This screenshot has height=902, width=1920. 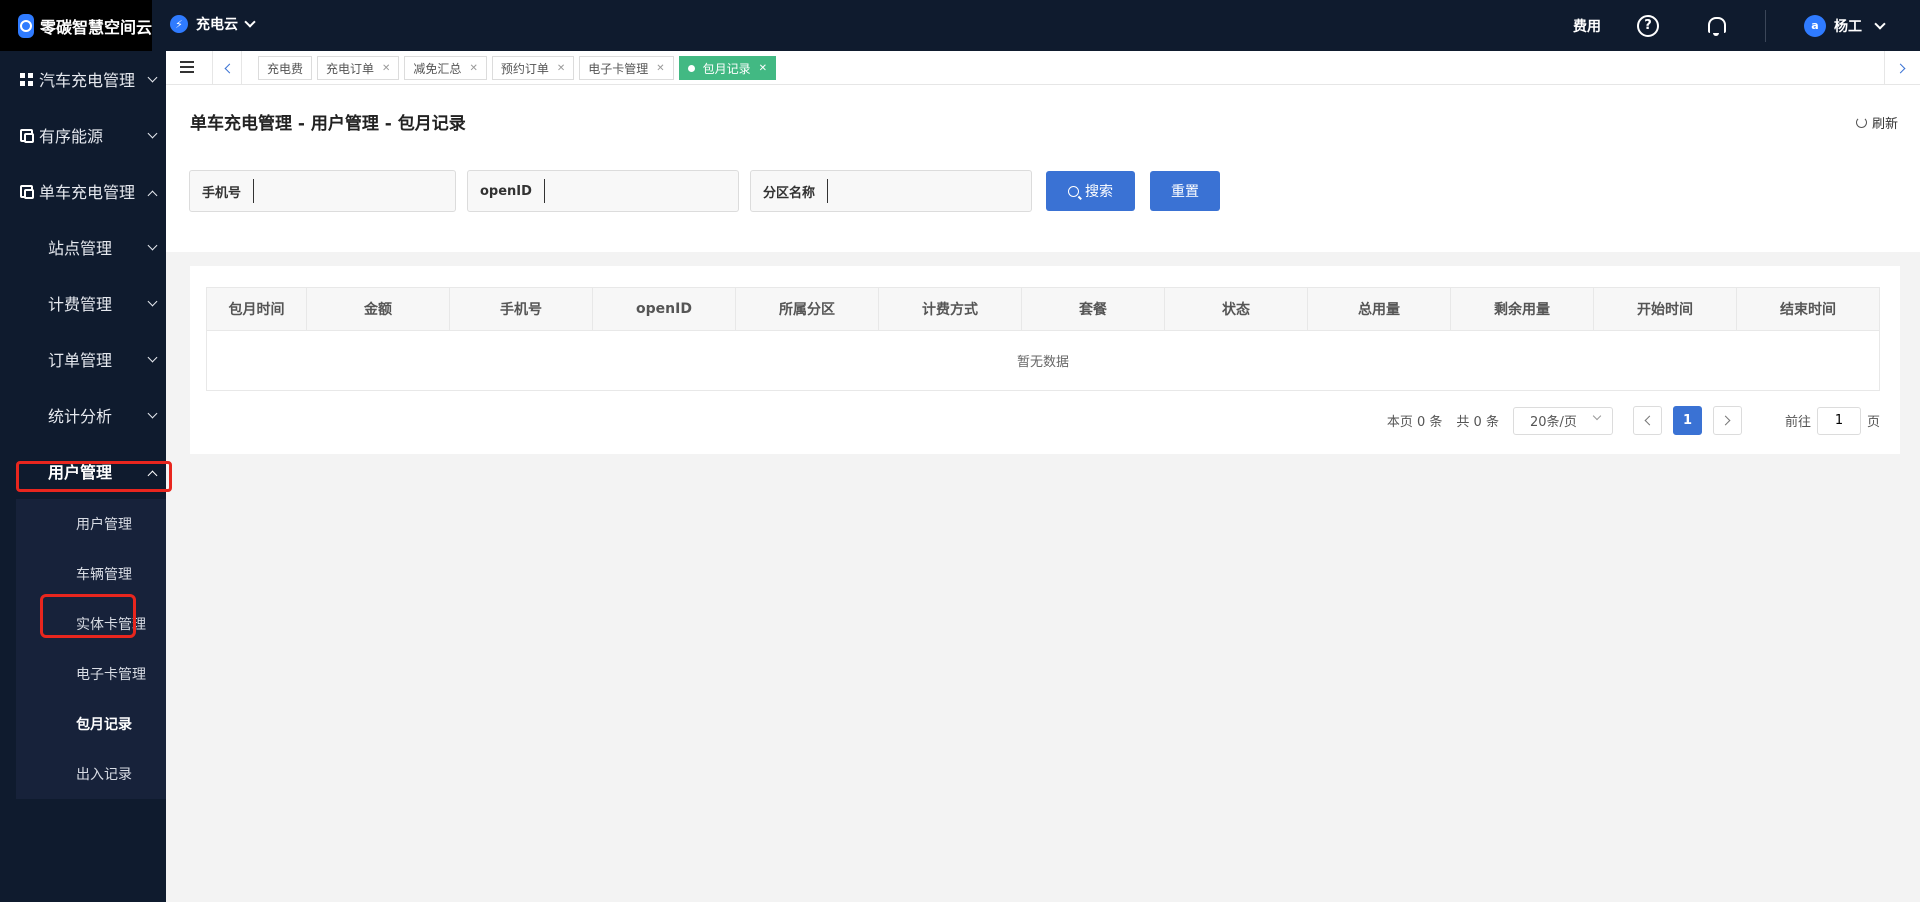 I want to click on column-header: 状态, so click(x=1236, y=309).